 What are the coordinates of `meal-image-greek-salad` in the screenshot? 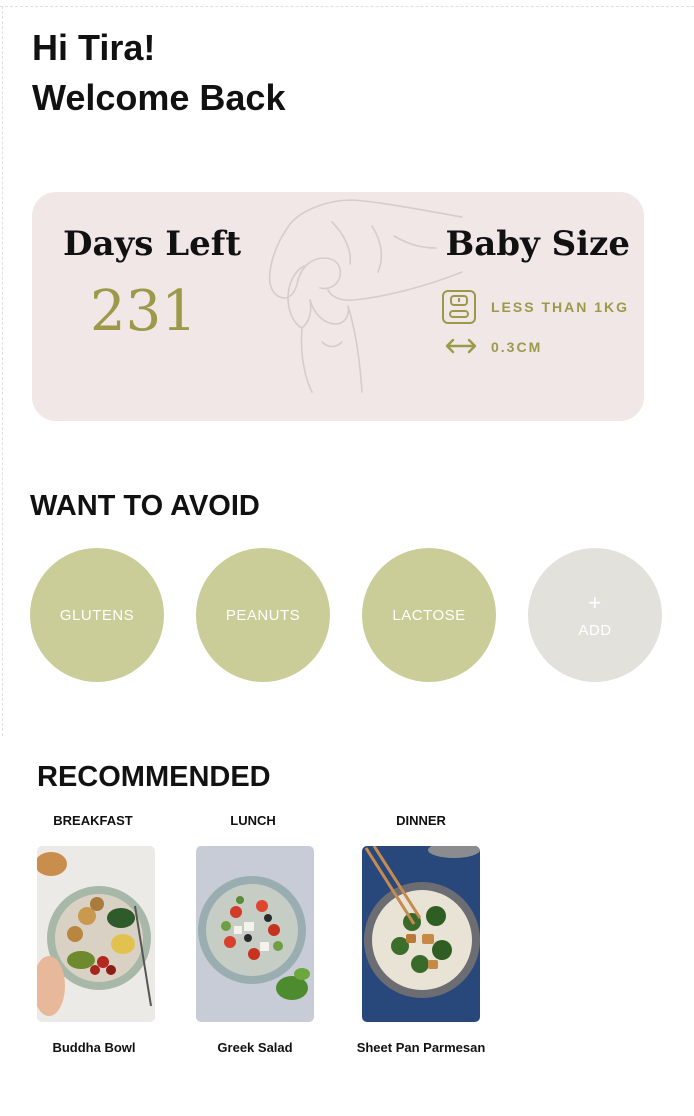 It's located at (255, 934).